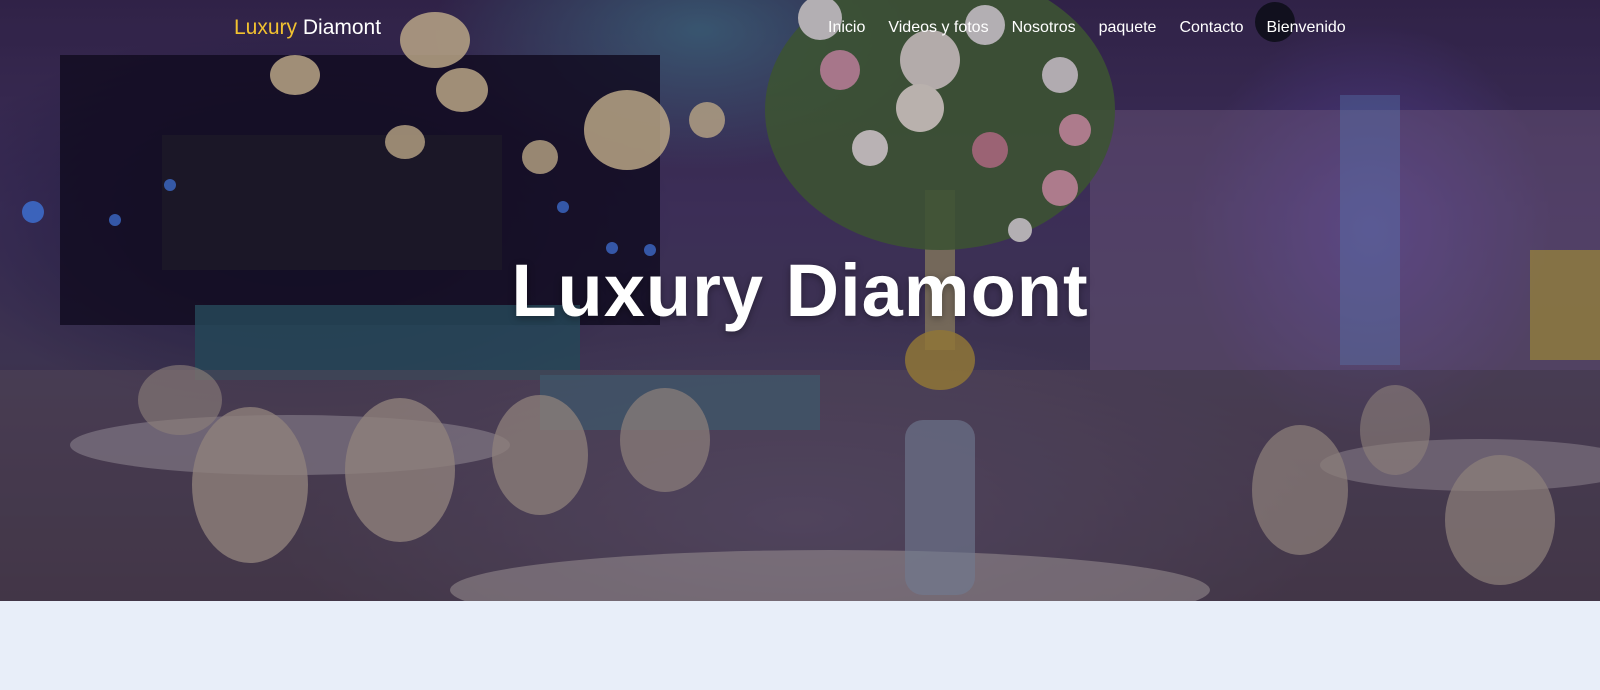  I want to click on nav-link-nosotros: Nosotros, so click(1044, 28).